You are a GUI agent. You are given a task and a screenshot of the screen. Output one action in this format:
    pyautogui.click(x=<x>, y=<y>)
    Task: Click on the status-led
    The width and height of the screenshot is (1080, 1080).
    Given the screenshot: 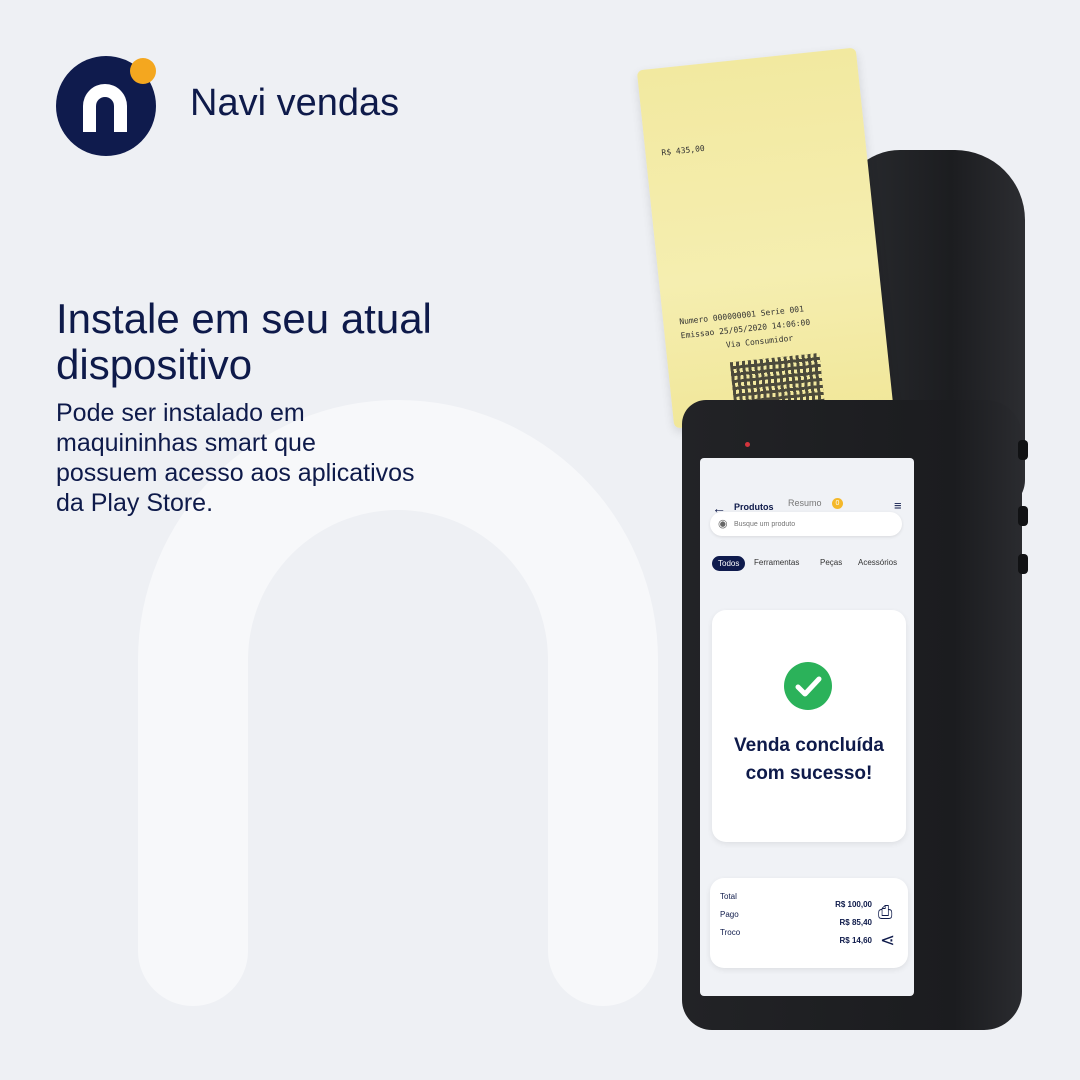 What is the action you would take?
    pyautogui.click(x=747, y=444)
    